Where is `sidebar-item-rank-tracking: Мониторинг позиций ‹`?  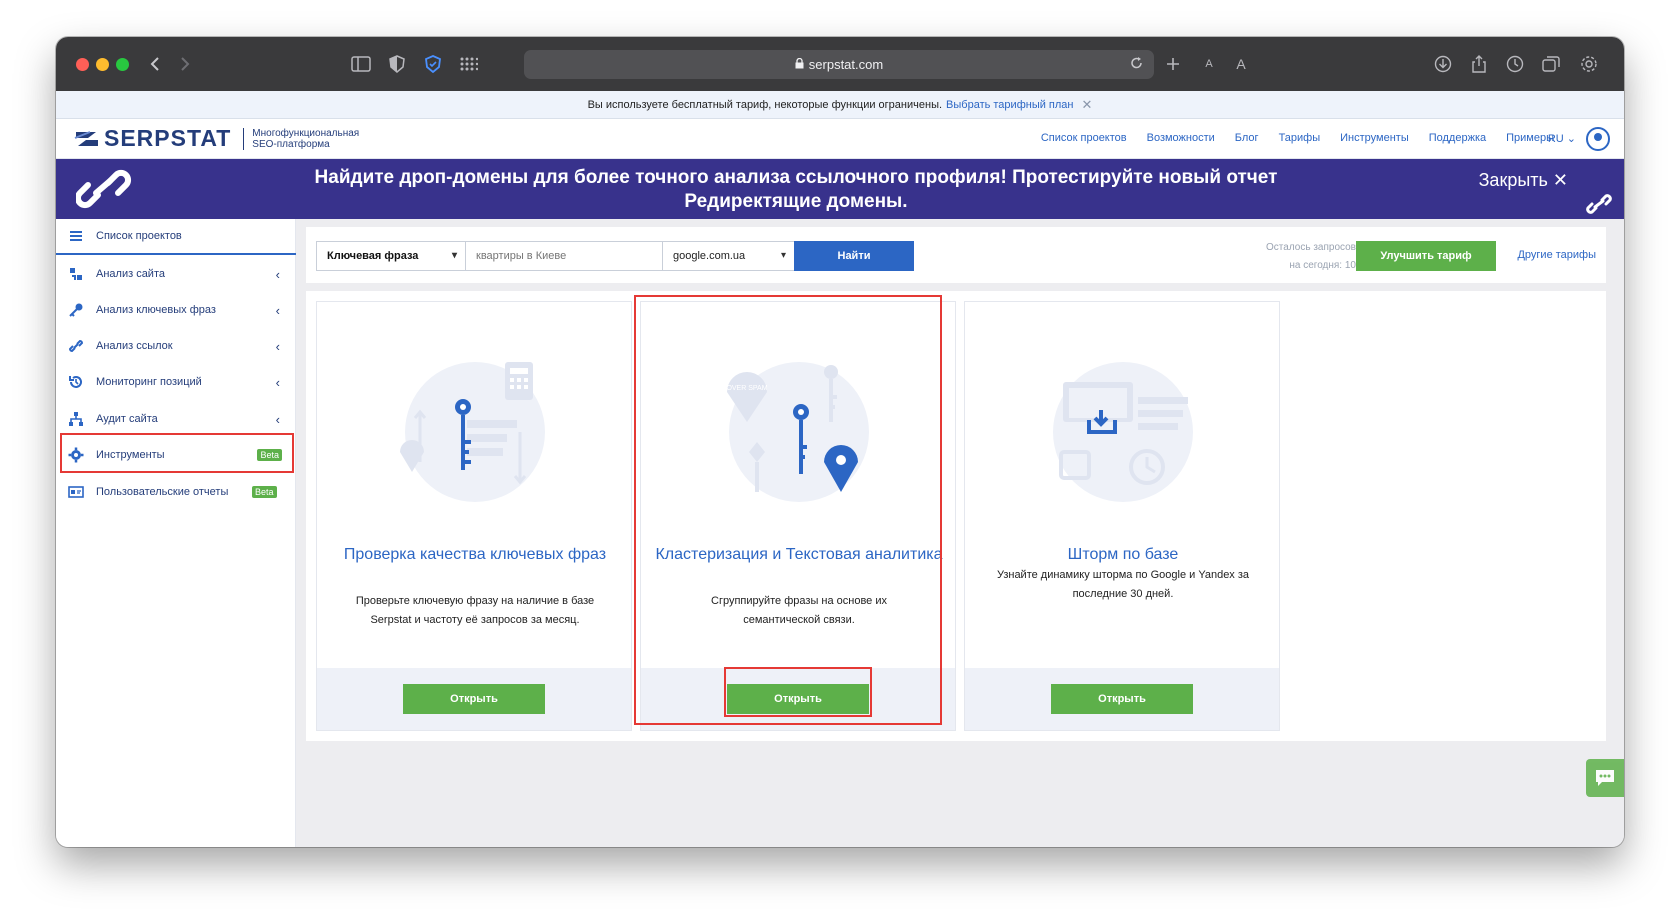 sidebar-item-rank-tracking: Мониторинг позиций ‹ is located at coordinates (176, 382).